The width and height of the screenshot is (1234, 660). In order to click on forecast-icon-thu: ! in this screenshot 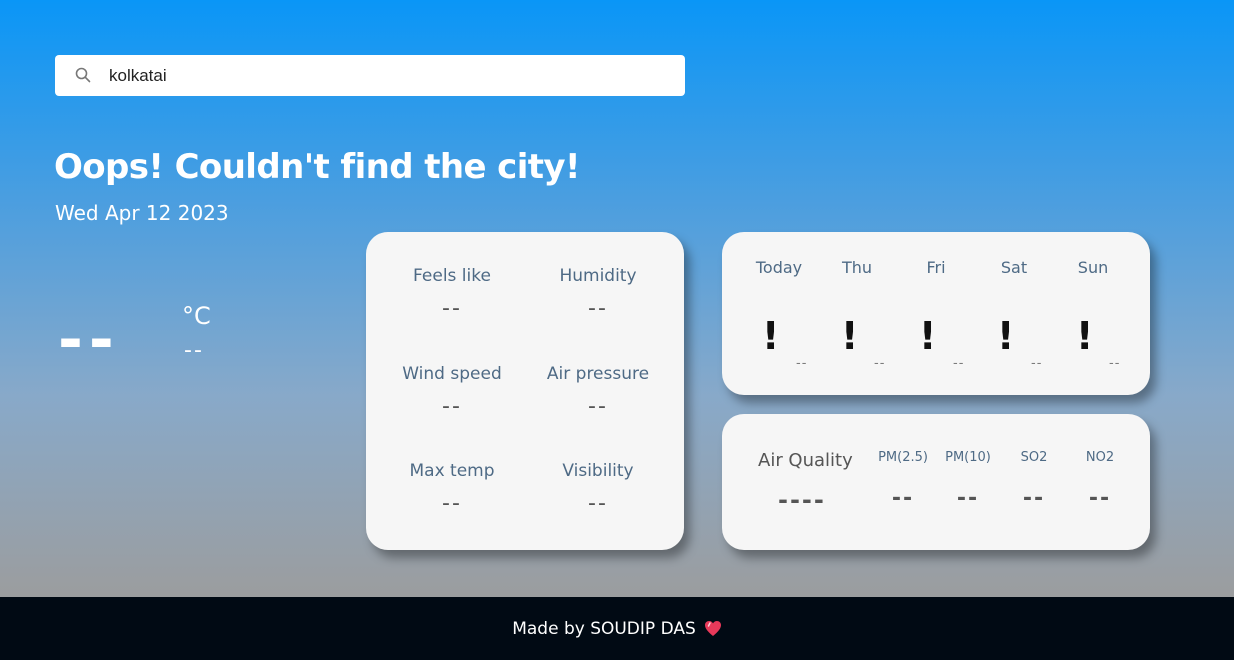, I will do `click(850, 336)`.